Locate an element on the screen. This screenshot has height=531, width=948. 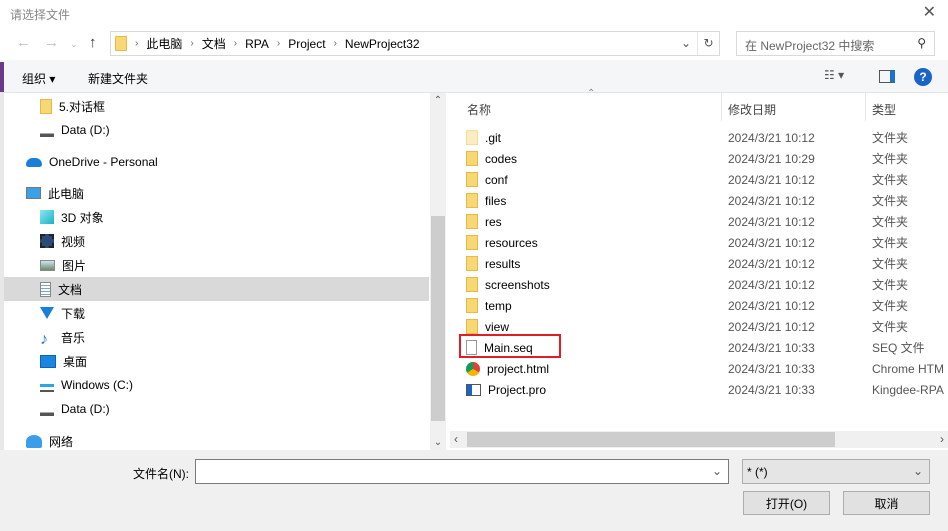
music-icon: ♪ is located at coordinates (44, 339).